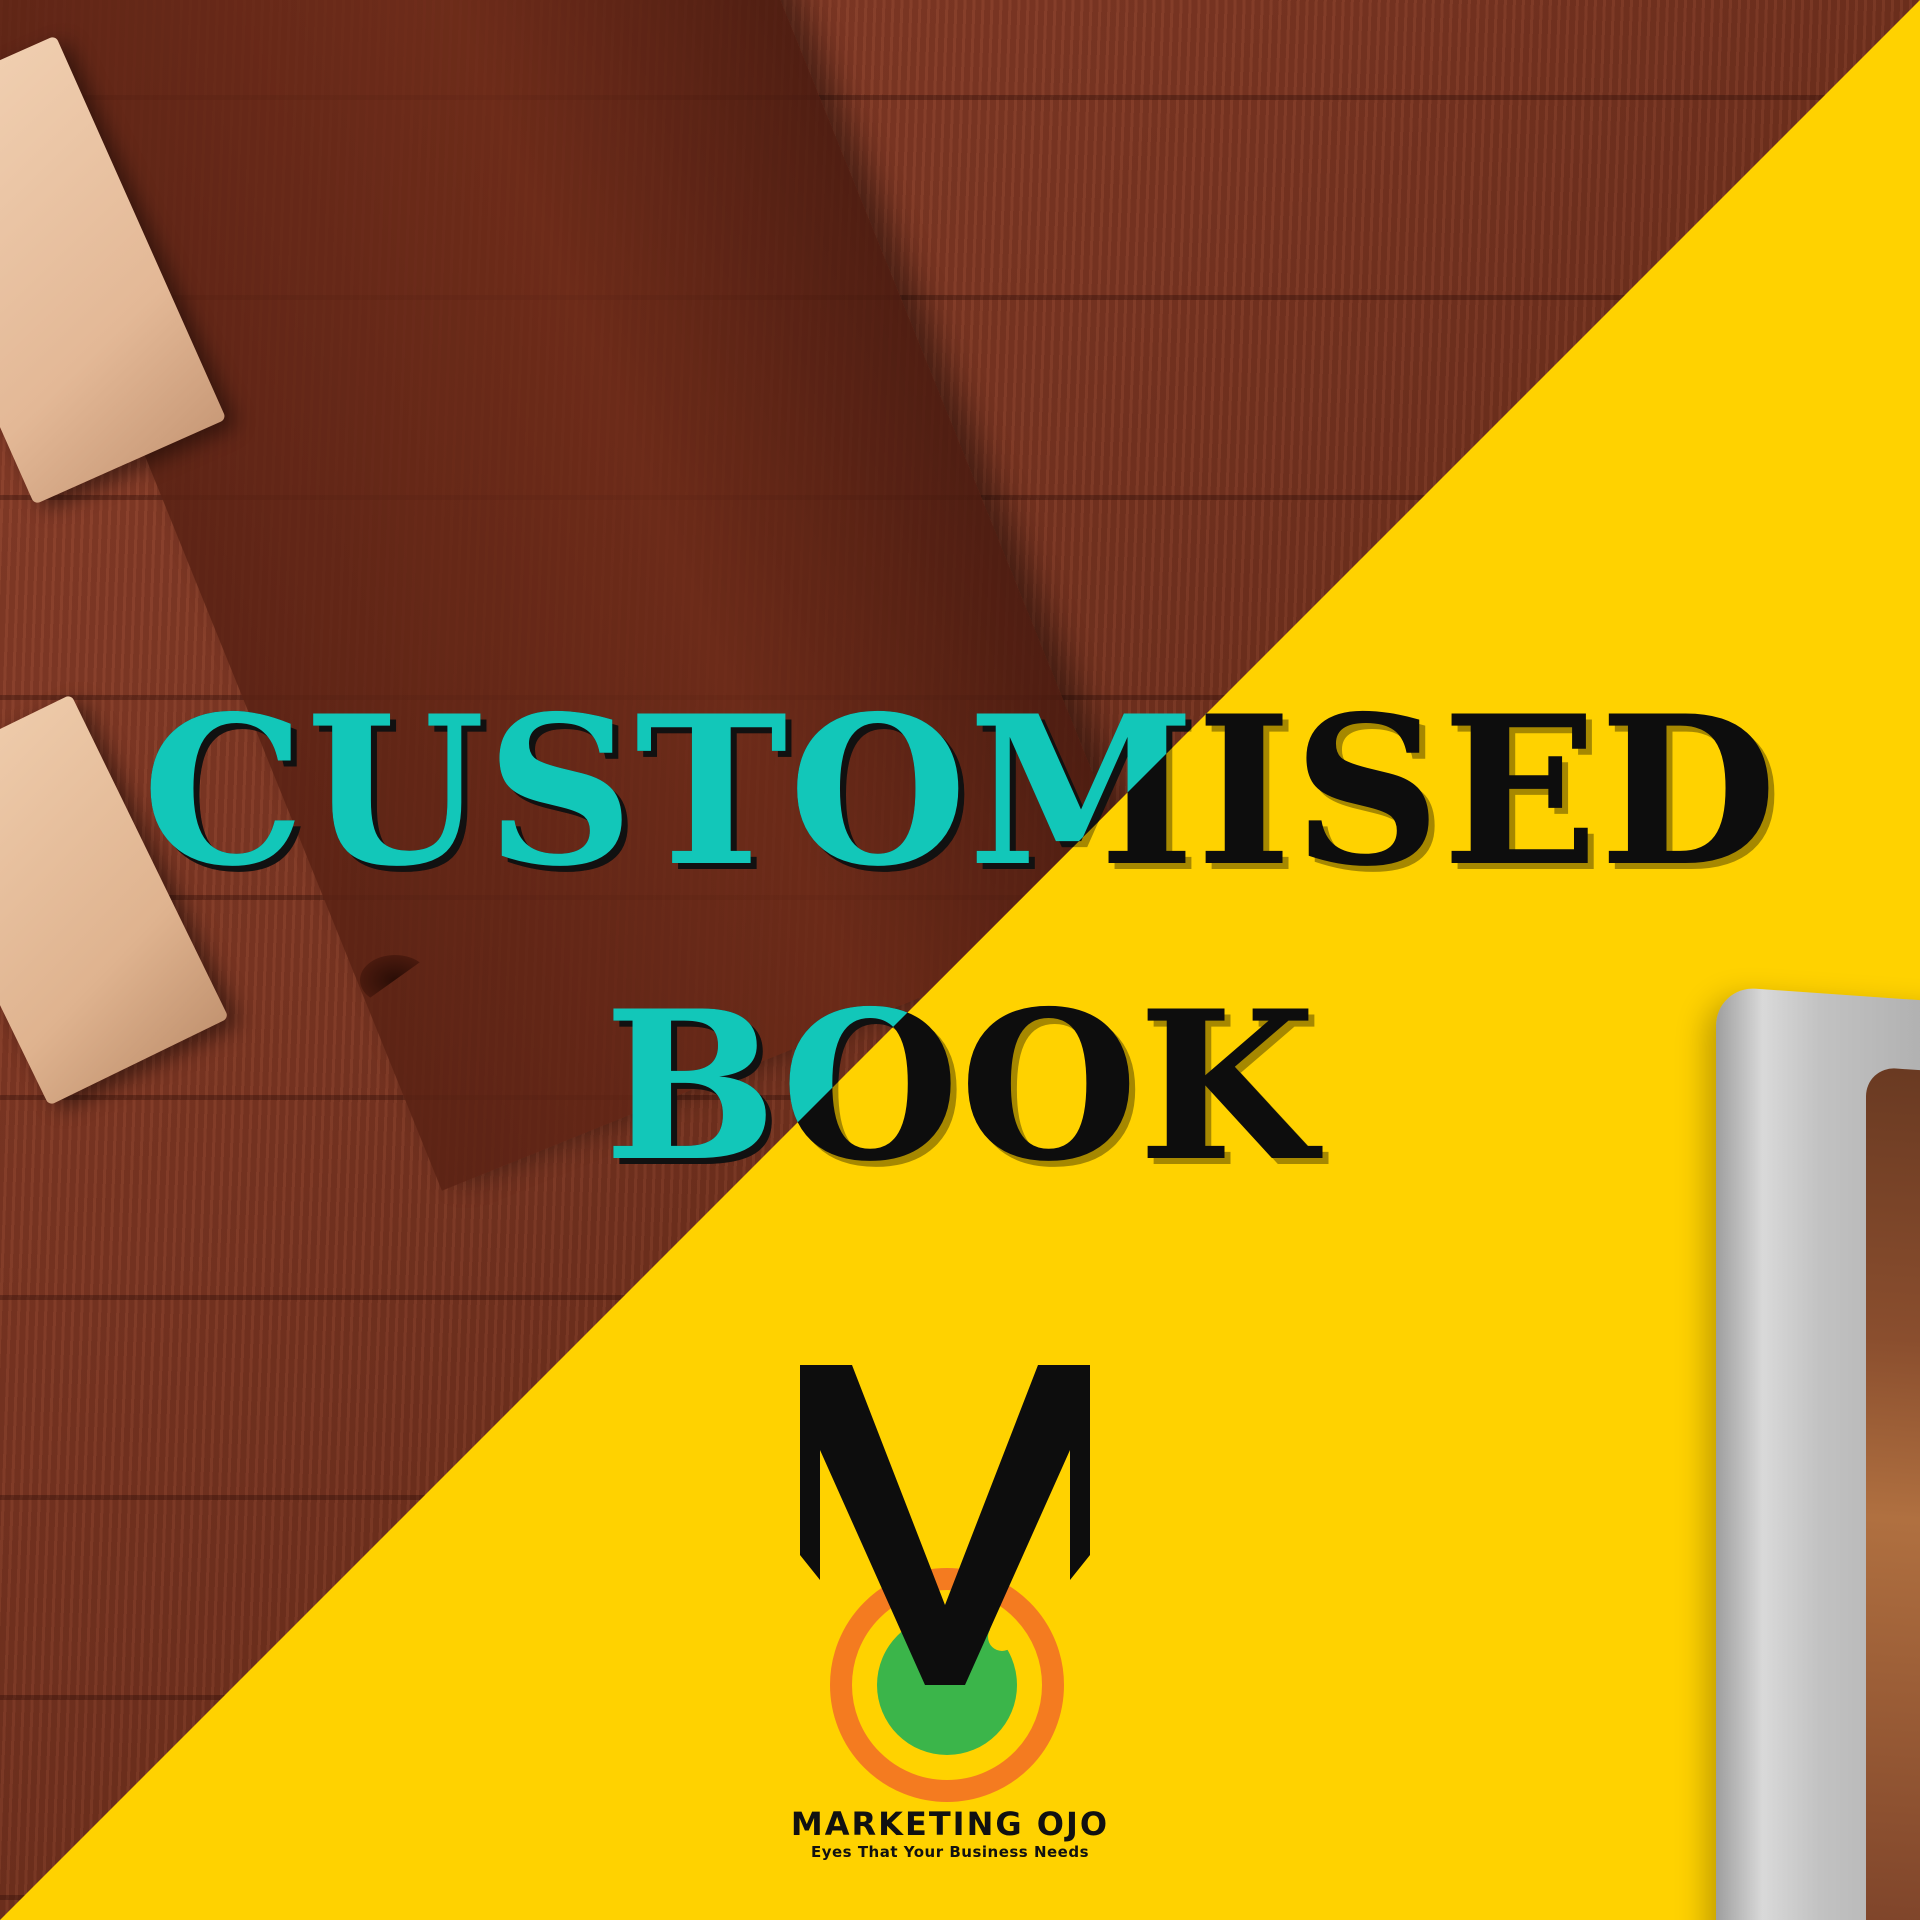 This screenshot has width=1920, height=1920. What do you see at coordinates (950, 1852) in the screenshot?
I see `brand-tagline: Eyes That Your Business Needs` at bounding box center [950, 1852].